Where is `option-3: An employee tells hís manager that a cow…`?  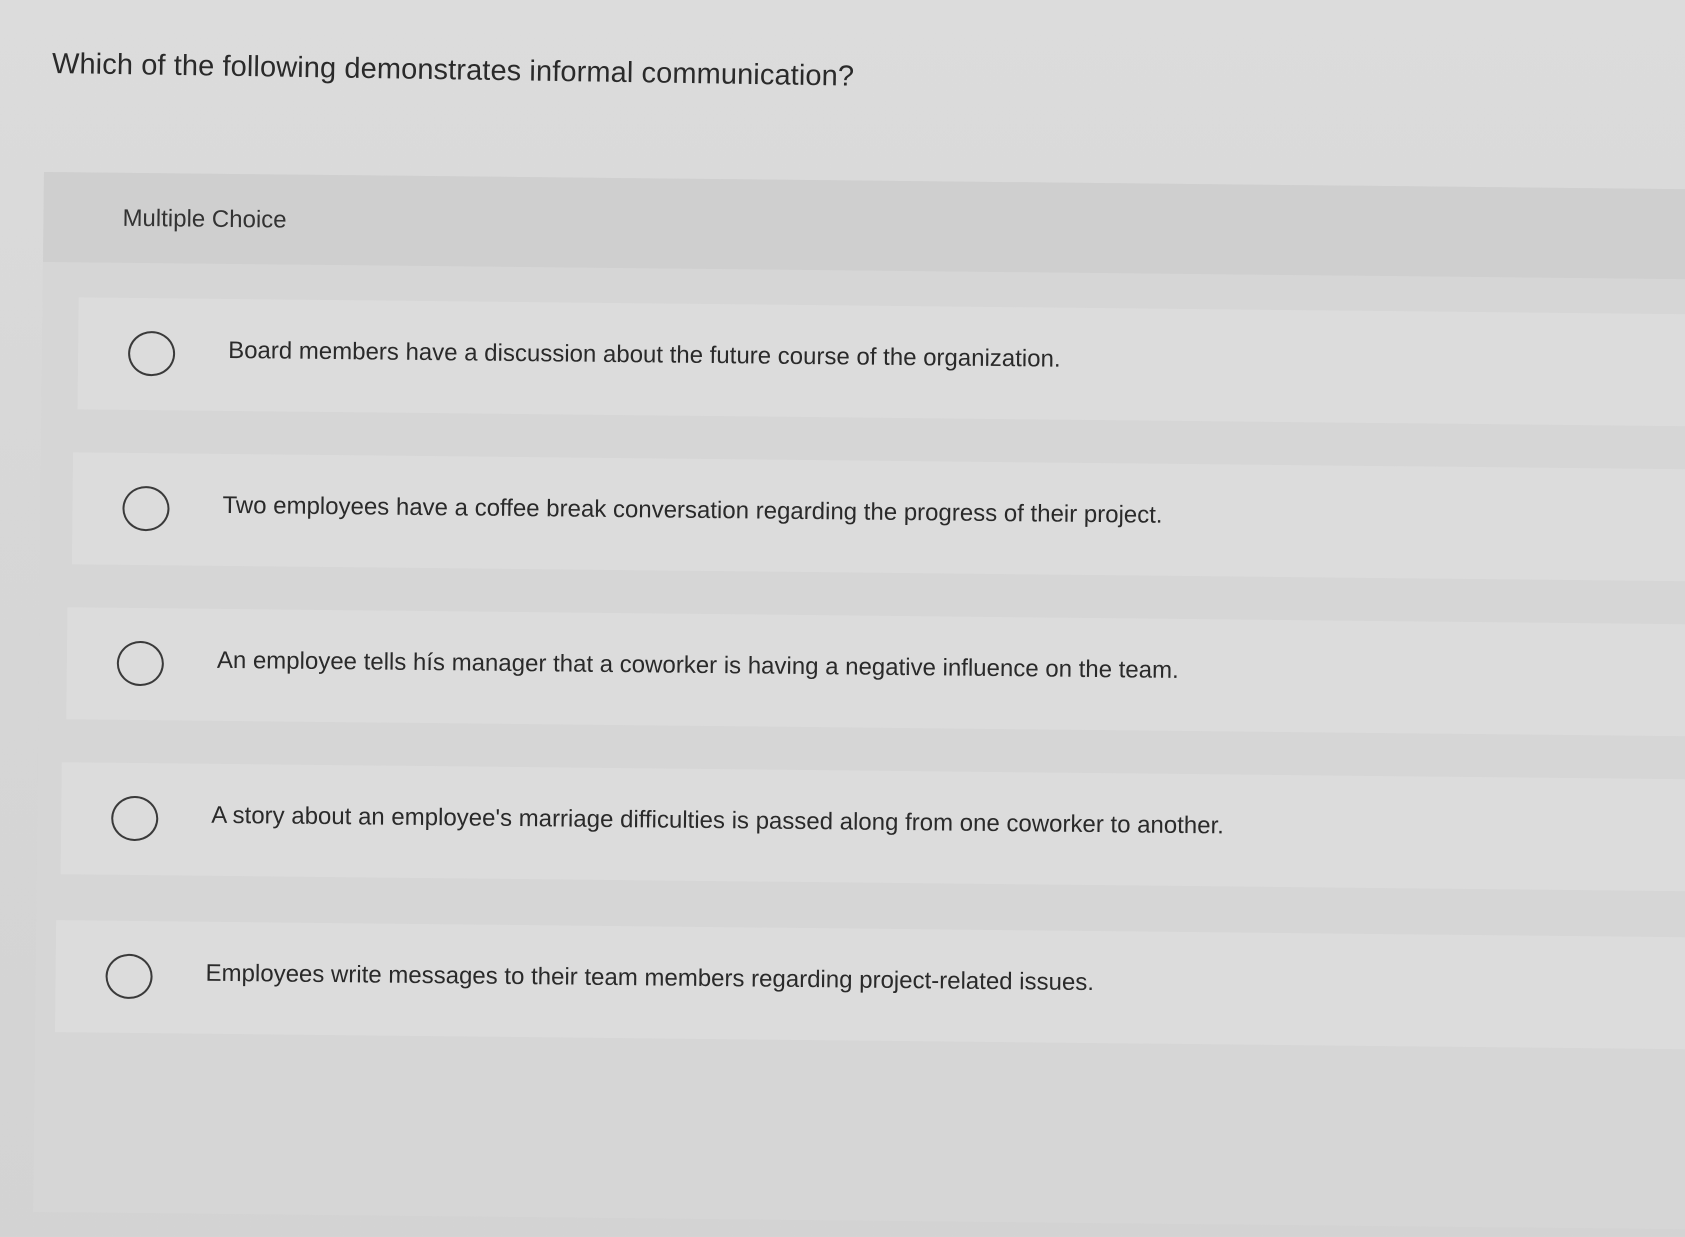
option-3: An employee tells hís manager that a cow… is located at coordinates (875, 672).